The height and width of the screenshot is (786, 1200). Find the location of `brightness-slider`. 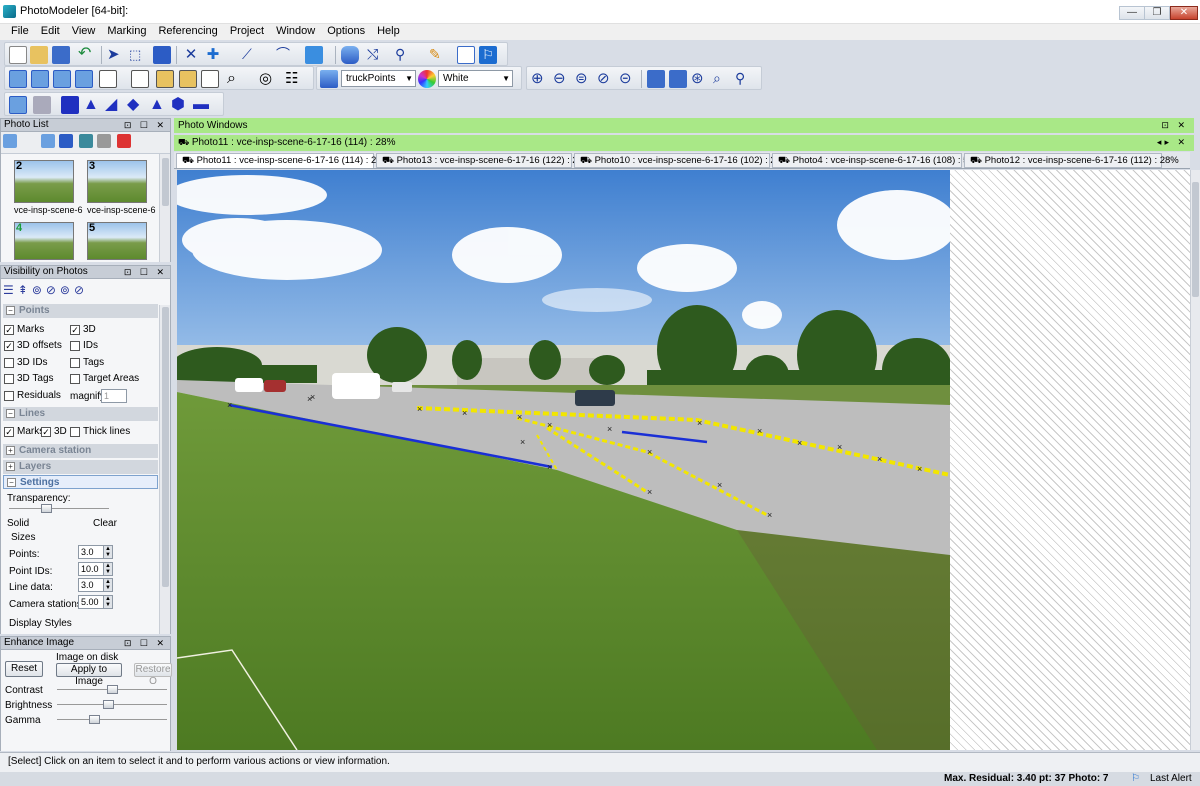

brightness-slider is located at coordinates (112, 704).